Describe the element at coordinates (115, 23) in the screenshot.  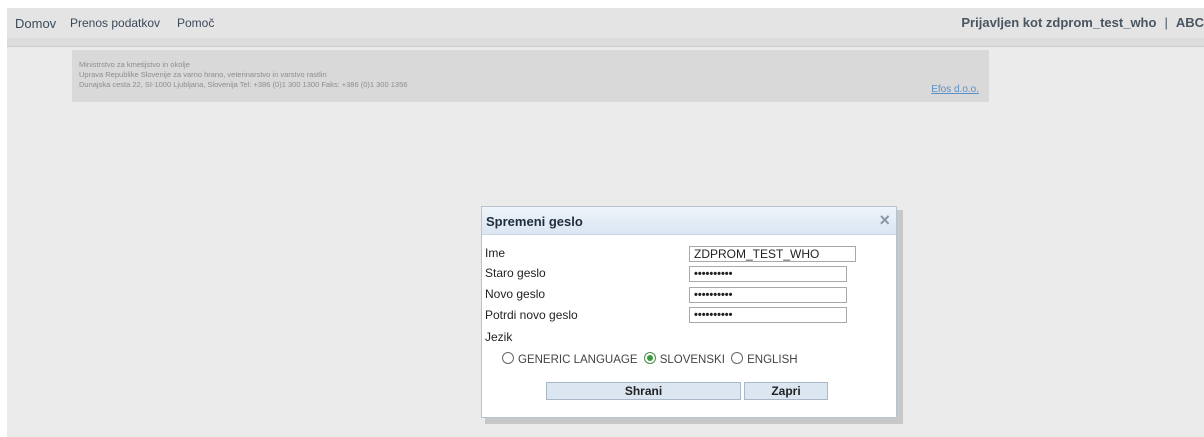
I see `nav-data-transfer: Prenos podatkov` at that location.